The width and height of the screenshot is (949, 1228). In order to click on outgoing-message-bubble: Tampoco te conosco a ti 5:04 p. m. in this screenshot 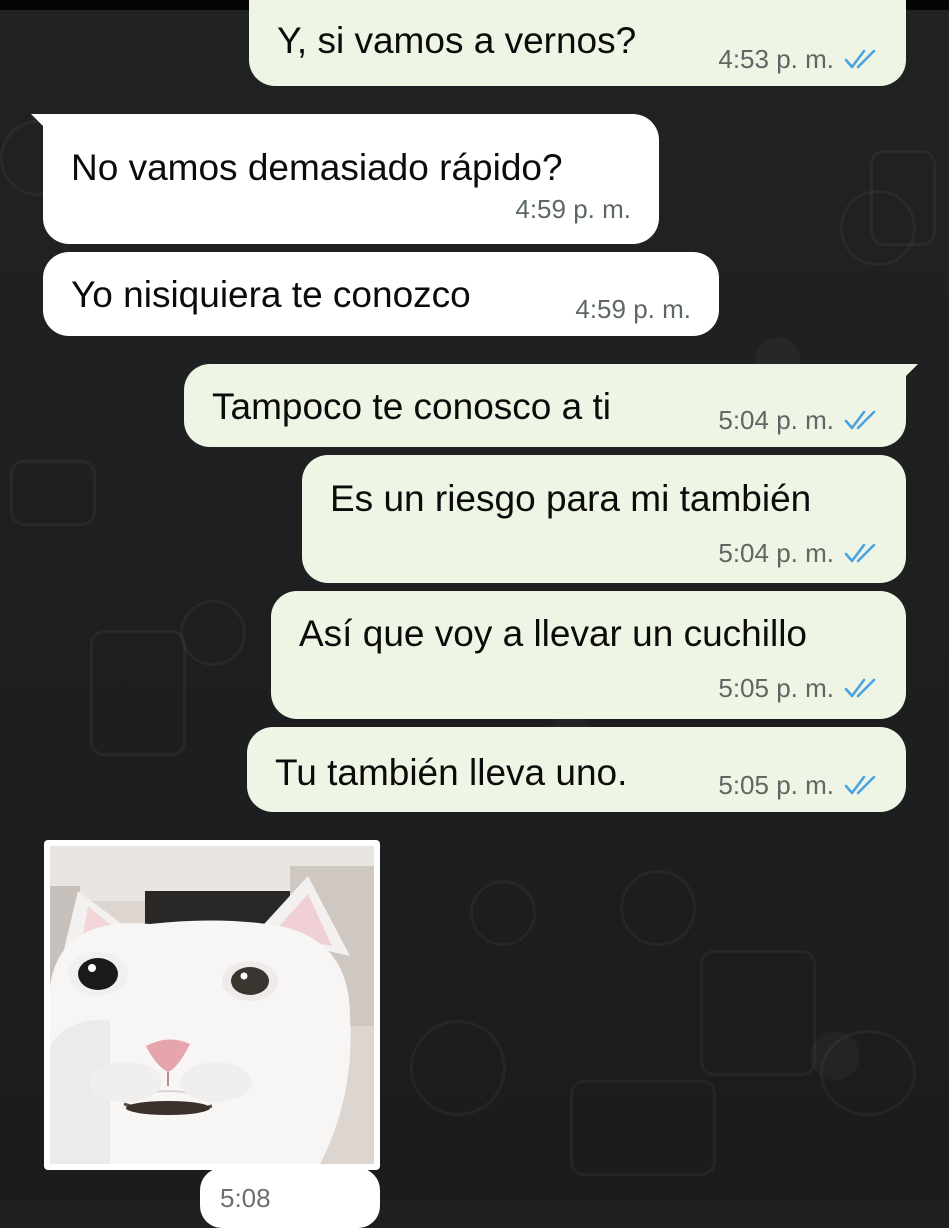, I will do `click(551, 405)`.